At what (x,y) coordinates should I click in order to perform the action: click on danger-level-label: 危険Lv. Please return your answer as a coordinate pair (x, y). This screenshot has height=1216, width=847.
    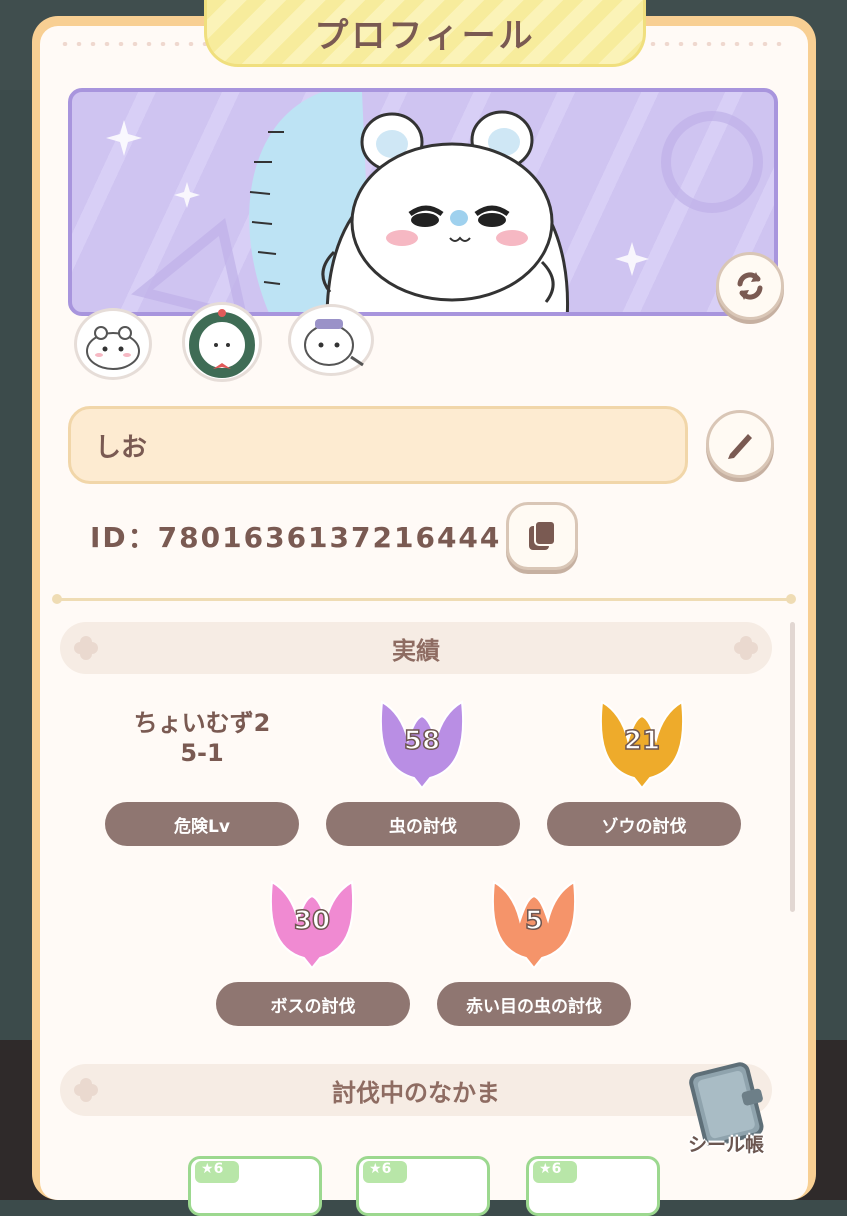
    Looking at the image, I should click on (202, 824).